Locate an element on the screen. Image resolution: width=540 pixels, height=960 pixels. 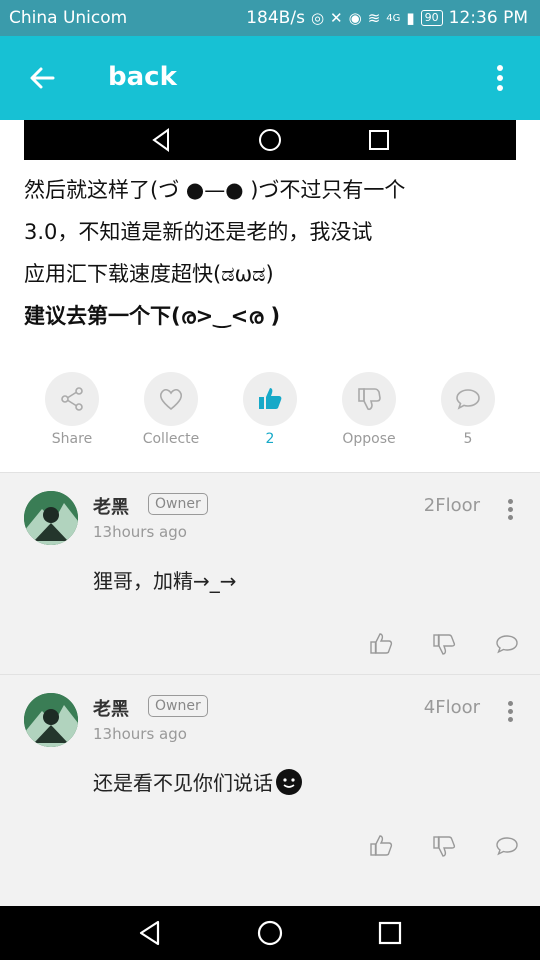
data-saver-icon: ◎ is located at coordinates (317, 18).